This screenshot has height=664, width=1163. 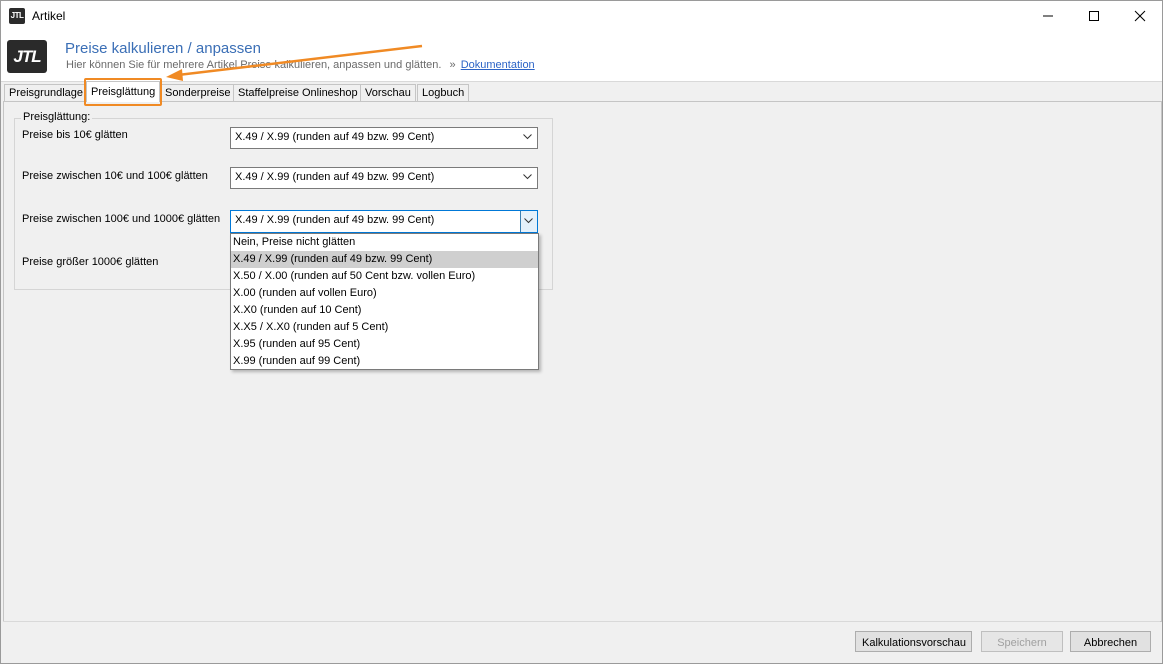 I want to click on close-button, so click(x=1140, y=16).